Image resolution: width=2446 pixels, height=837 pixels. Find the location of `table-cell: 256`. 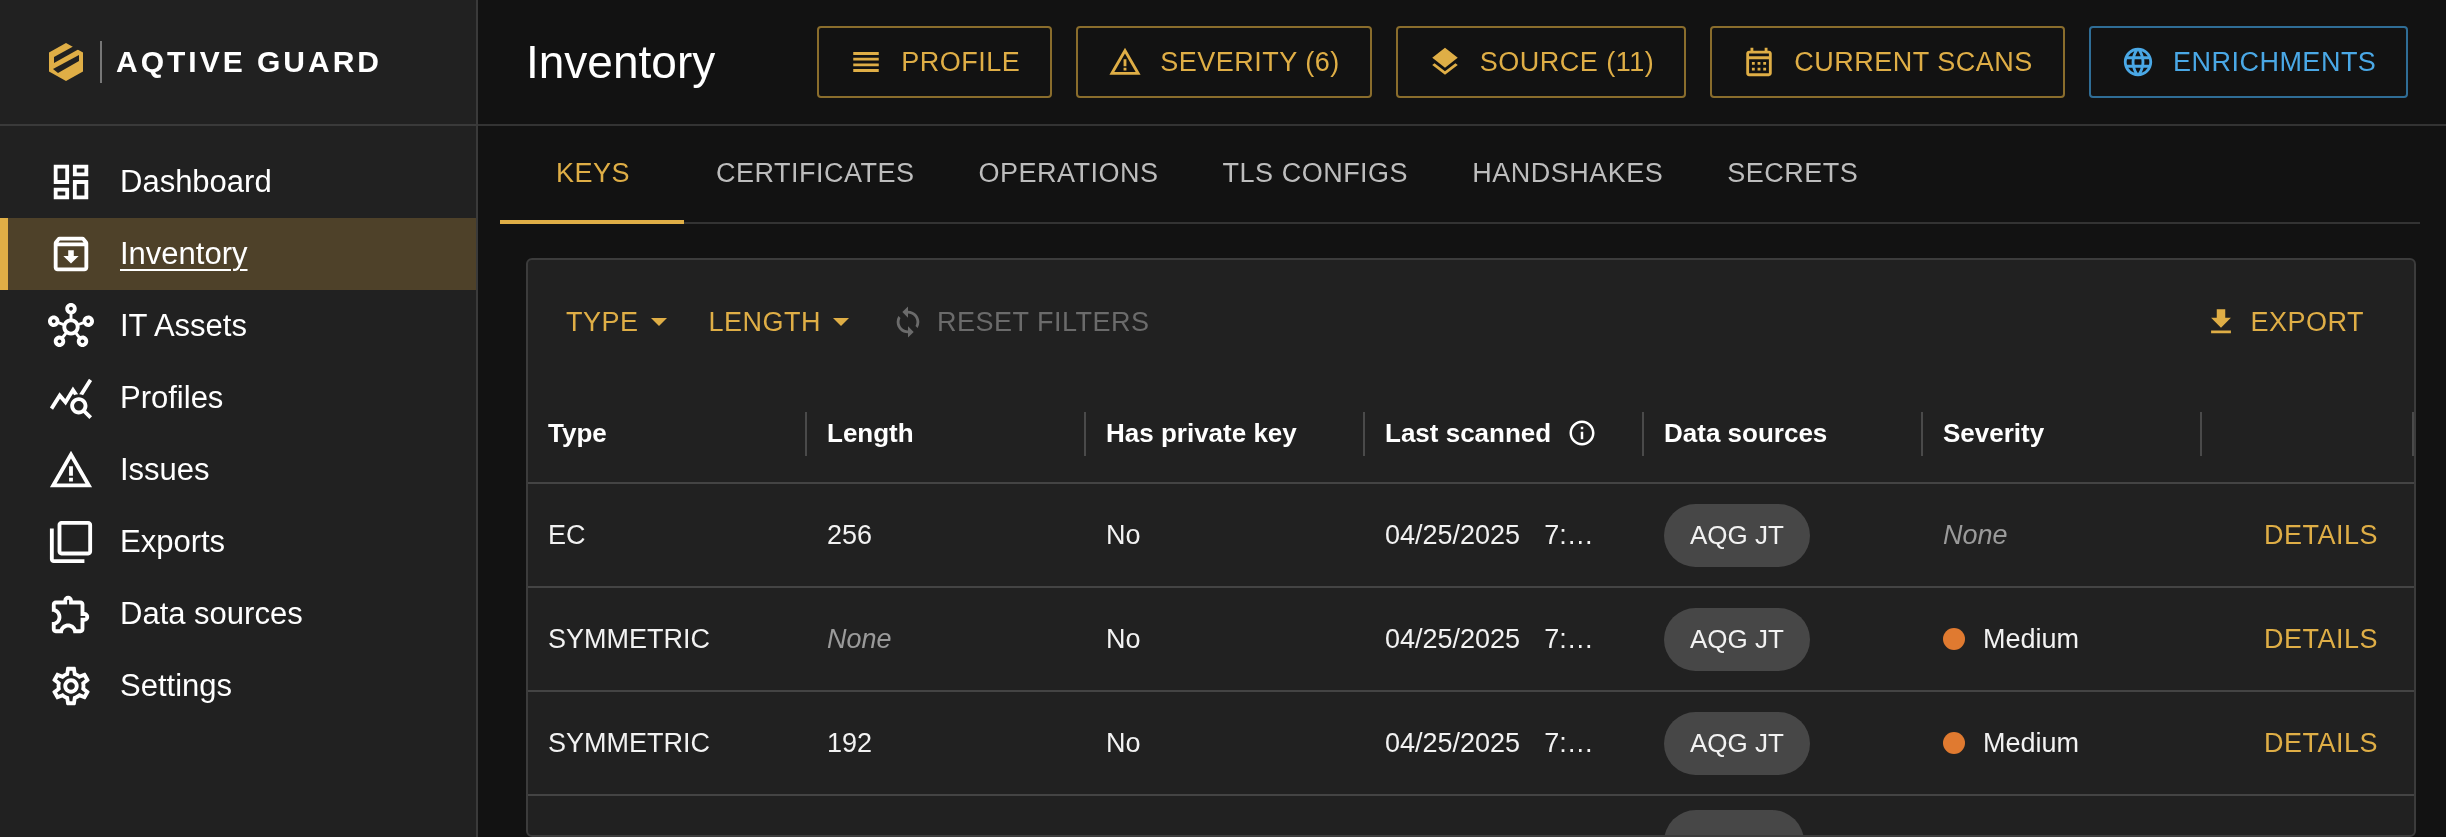

table-cell: 256 is located at coordinates (850, 535).